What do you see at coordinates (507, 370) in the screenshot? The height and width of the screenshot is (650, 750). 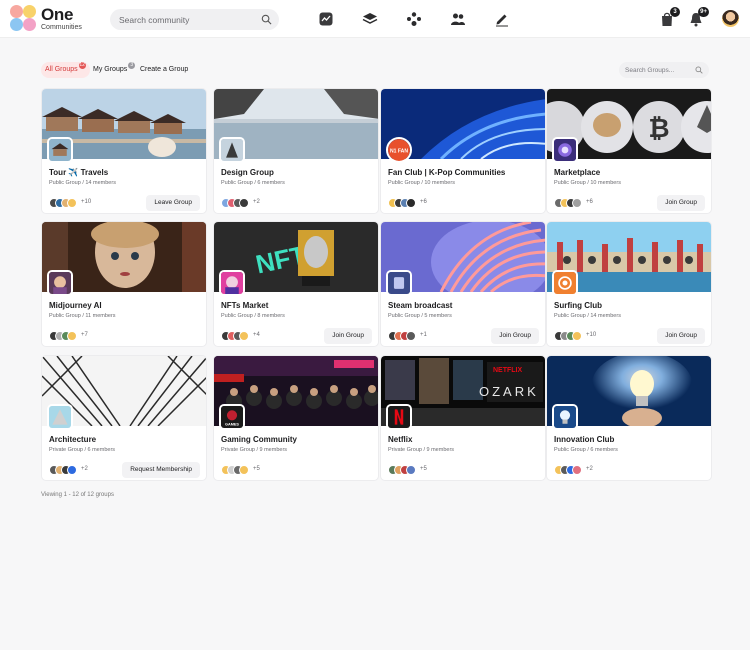 I see `netflix-cover-text: NETFLIX` at bounding box center [507, 370].